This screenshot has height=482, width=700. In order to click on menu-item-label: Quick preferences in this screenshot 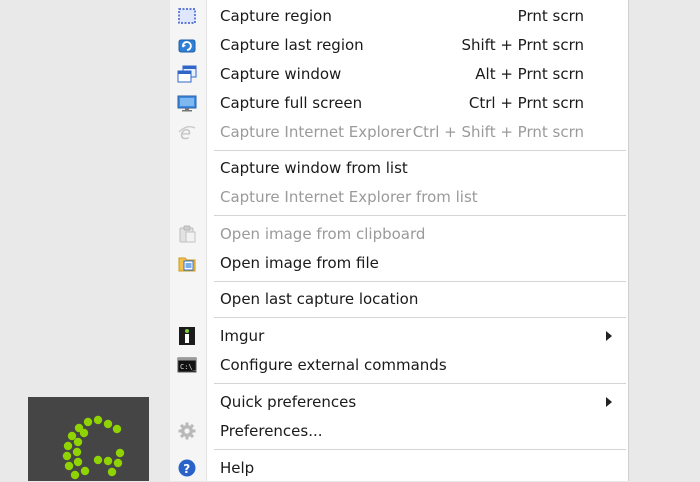, I will do `click(288, 401)`.